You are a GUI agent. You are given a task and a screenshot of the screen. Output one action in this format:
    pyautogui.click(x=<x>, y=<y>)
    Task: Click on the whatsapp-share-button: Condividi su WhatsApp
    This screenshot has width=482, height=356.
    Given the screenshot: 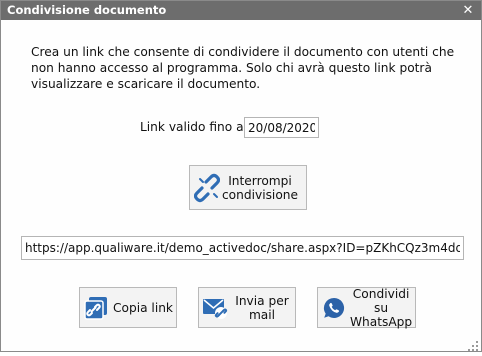 What is the action you would take?
    pyautogui.click(x=366, y=307)
    